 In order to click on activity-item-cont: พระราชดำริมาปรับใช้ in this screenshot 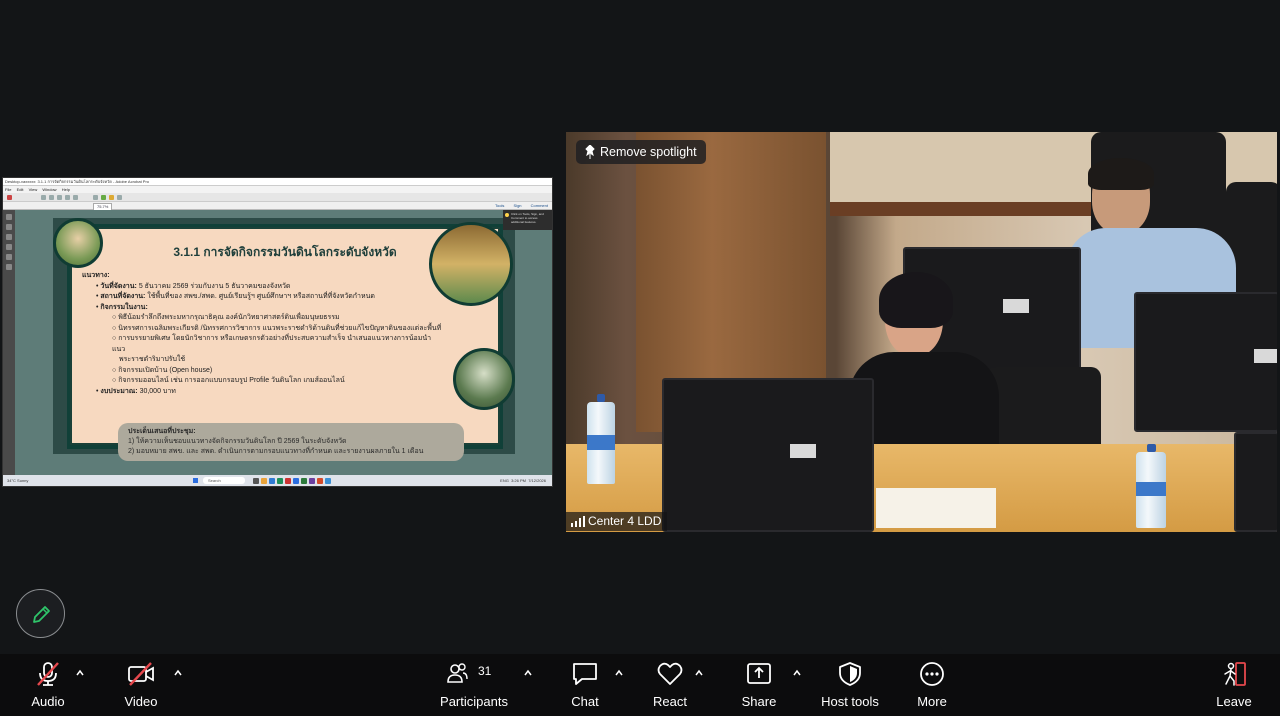, I will do `click(152, 359)`.